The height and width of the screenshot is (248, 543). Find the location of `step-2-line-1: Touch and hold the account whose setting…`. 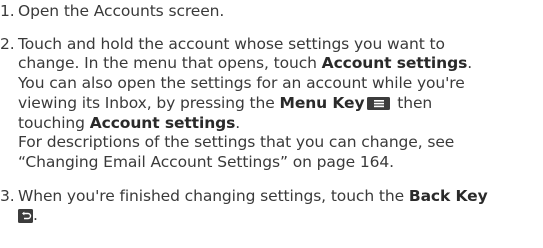

step-2-line-1: Touch and hold the account whose setting… is located at coordinates (231, 43).